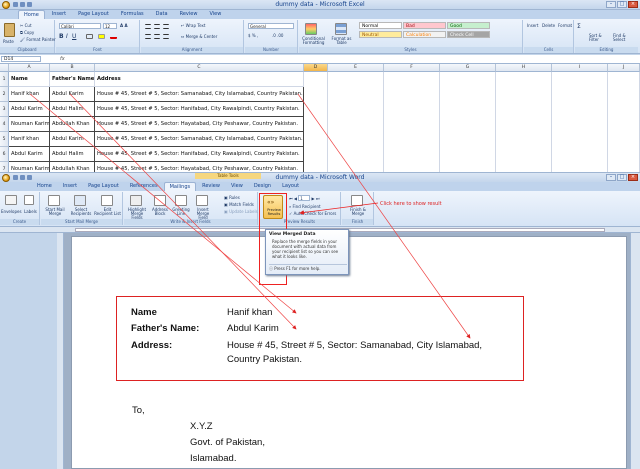 The width and height of the screenshot is (640, 469). Describe the element at coordinates (8, 41) in the screenshot. I see `paste-button: Paste` at that location.